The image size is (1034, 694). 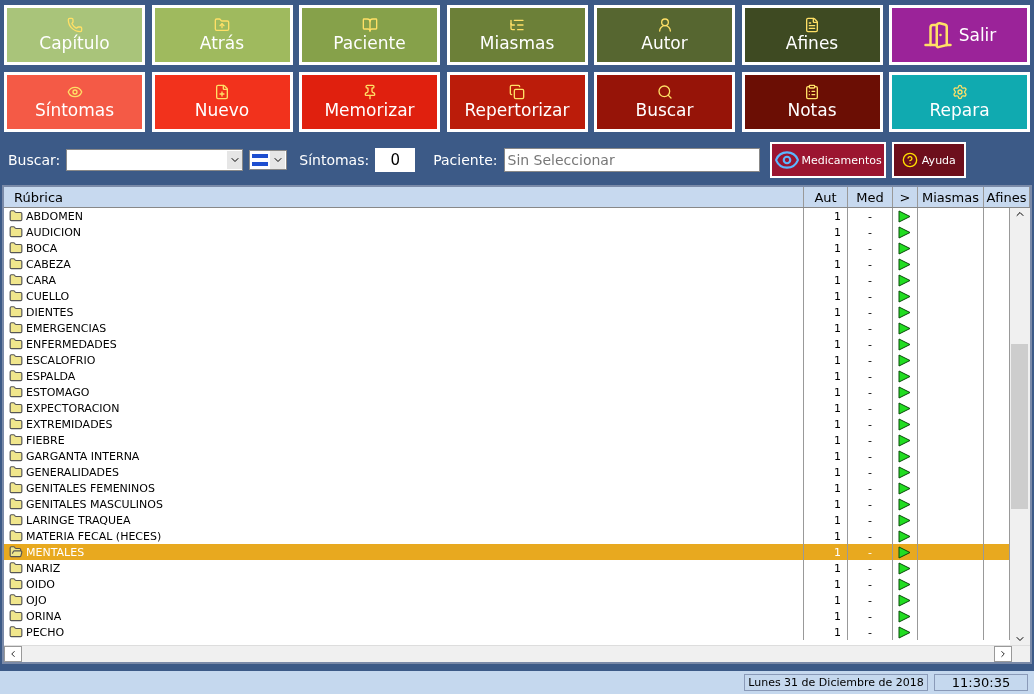 What do you see at coordinates (664, 35) in the screenshot?
I see `toolbar-button: Autor` at bounding box center [664, 35].